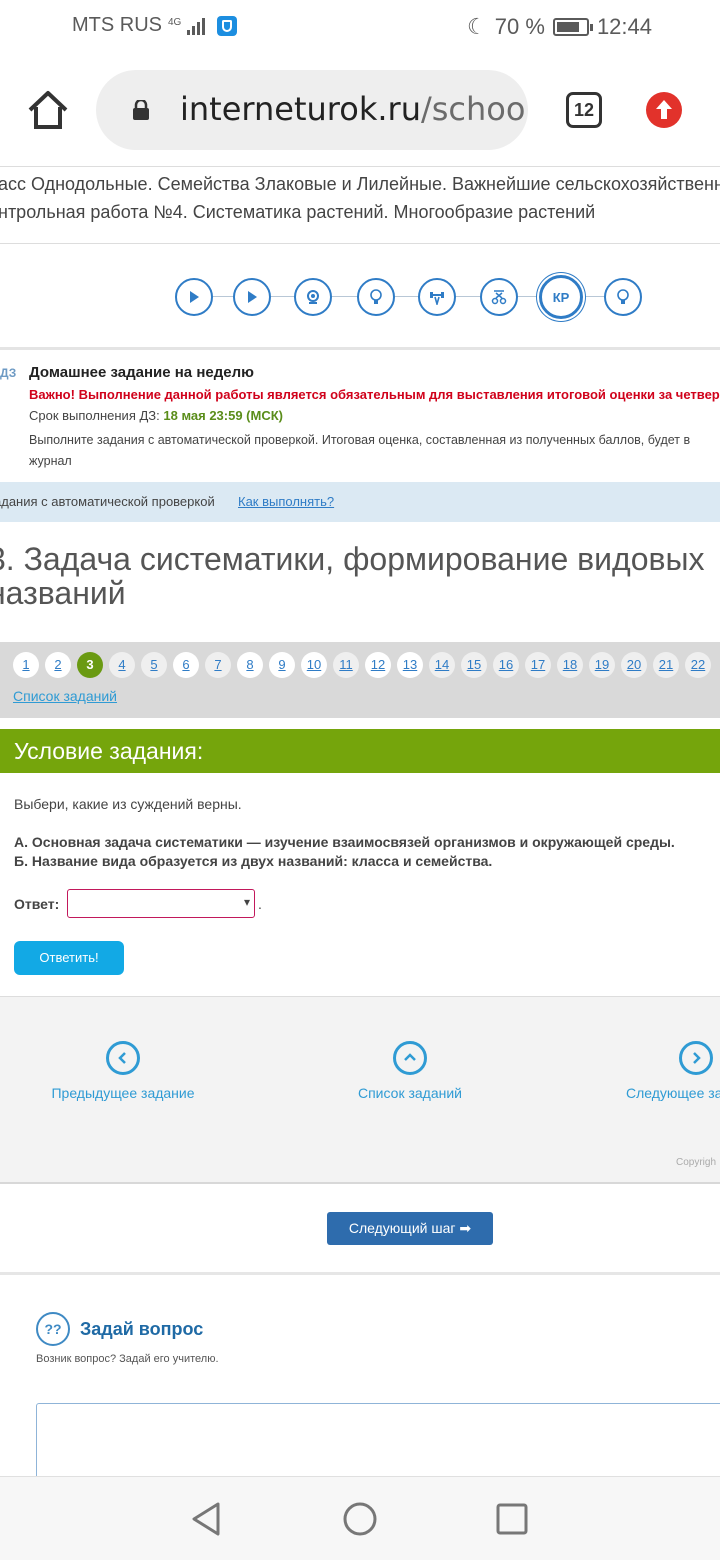 The height and width of the screenshot is (1560, 720). What do you see at coordinates (282, 665) in the screenshot?
I see `page-link: 9` at bounding box center [282, 665].